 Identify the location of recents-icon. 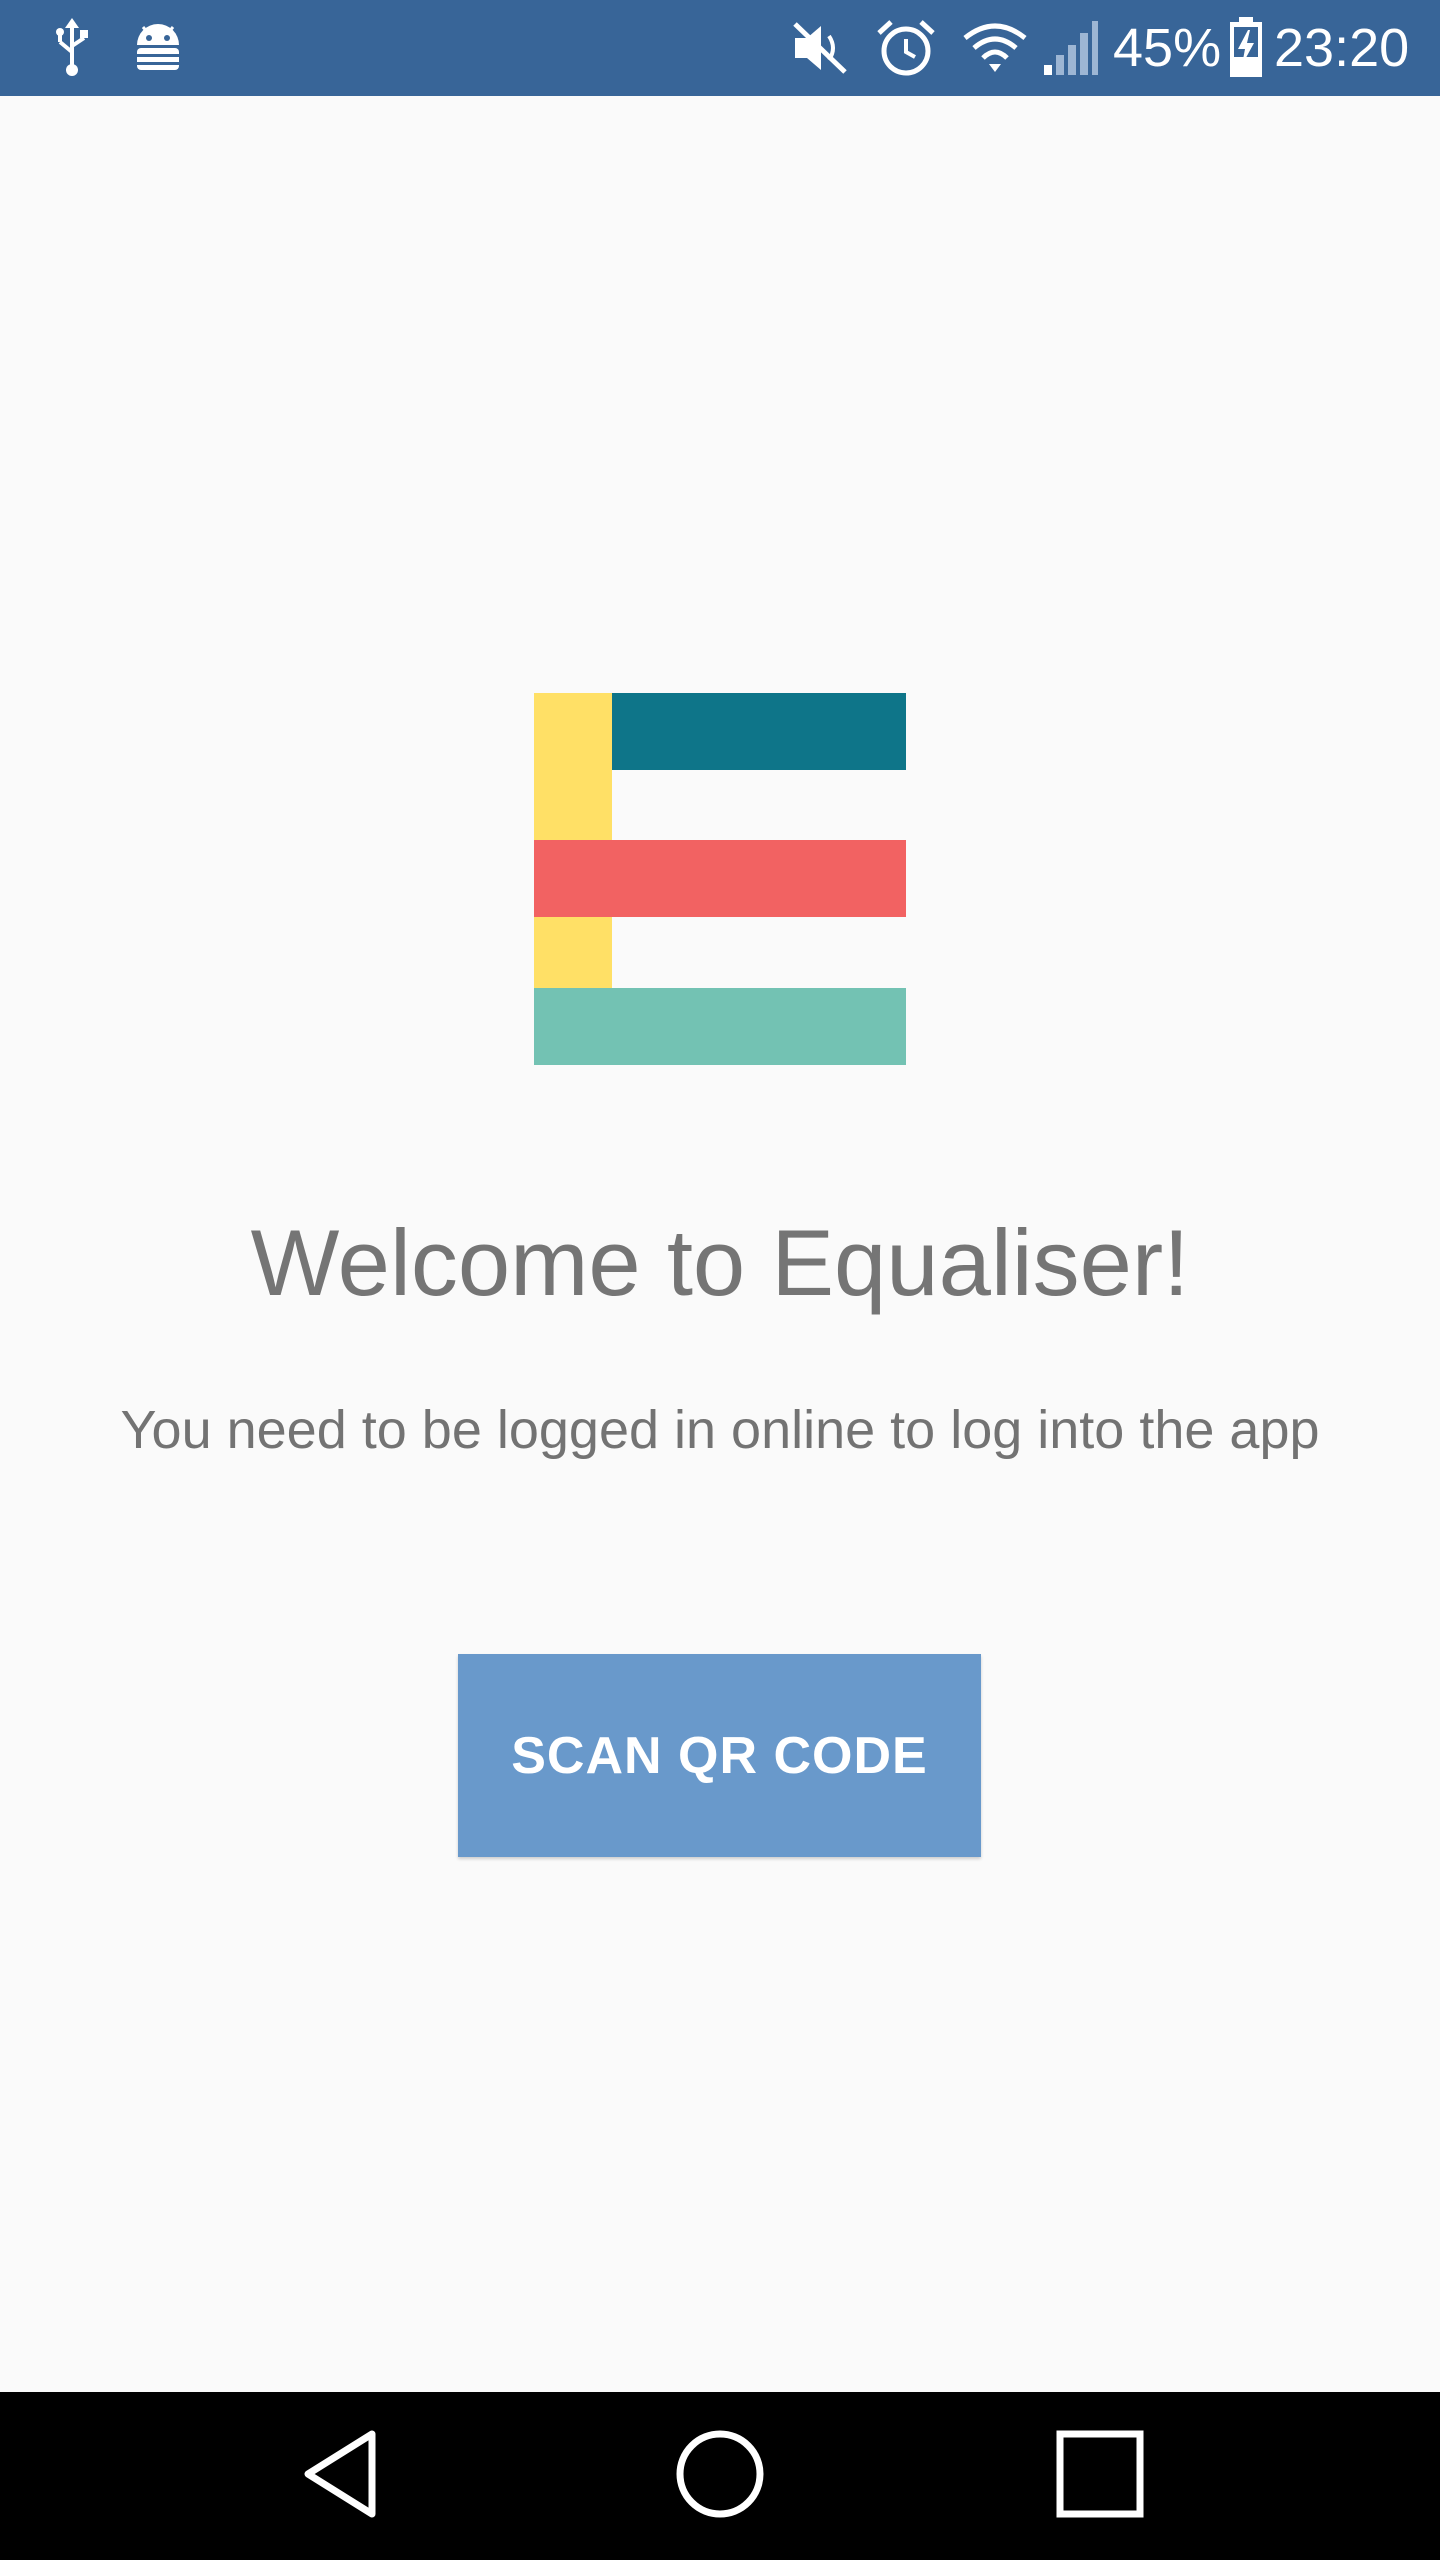
(1100, 2476).